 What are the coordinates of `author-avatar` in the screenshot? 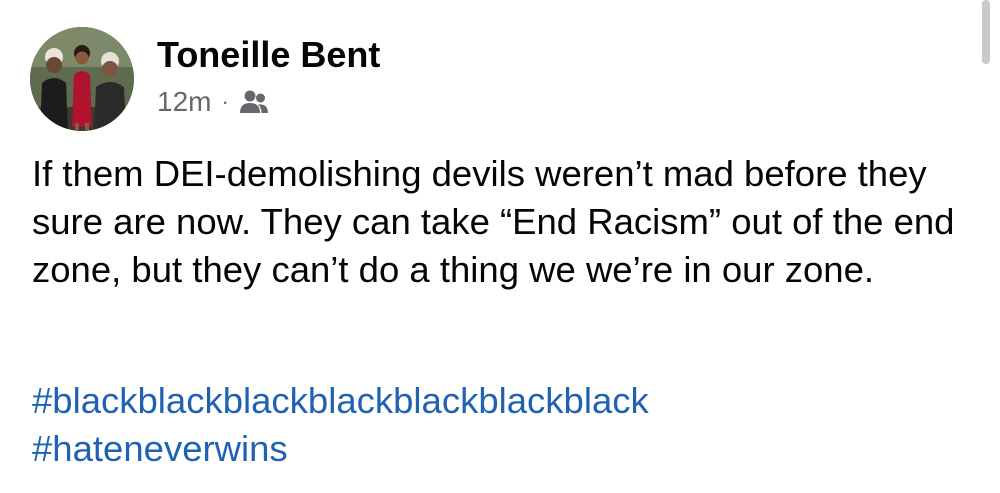 It's located at (82, 79).